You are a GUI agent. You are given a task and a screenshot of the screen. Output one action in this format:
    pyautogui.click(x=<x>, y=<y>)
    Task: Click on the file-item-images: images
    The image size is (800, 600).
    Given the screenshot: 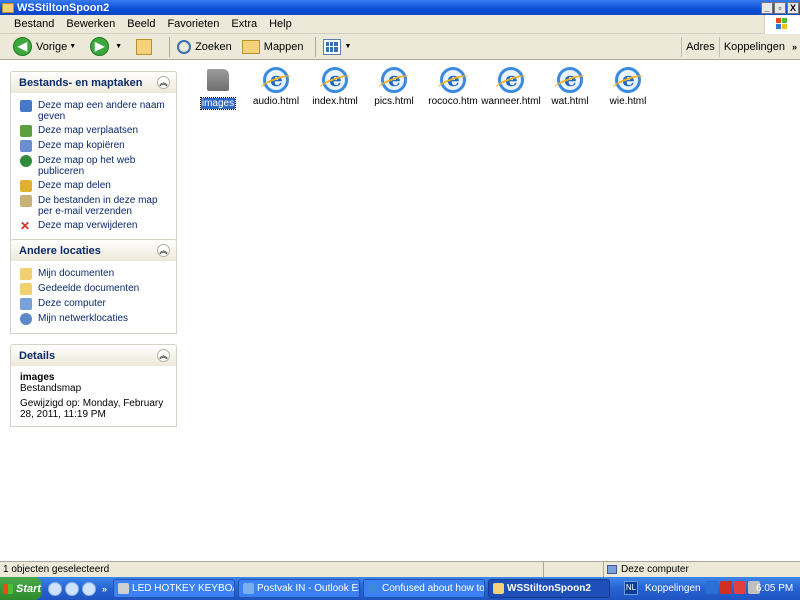 What is the action you would take?
    pyautogui.click(x=218, y=88)
    